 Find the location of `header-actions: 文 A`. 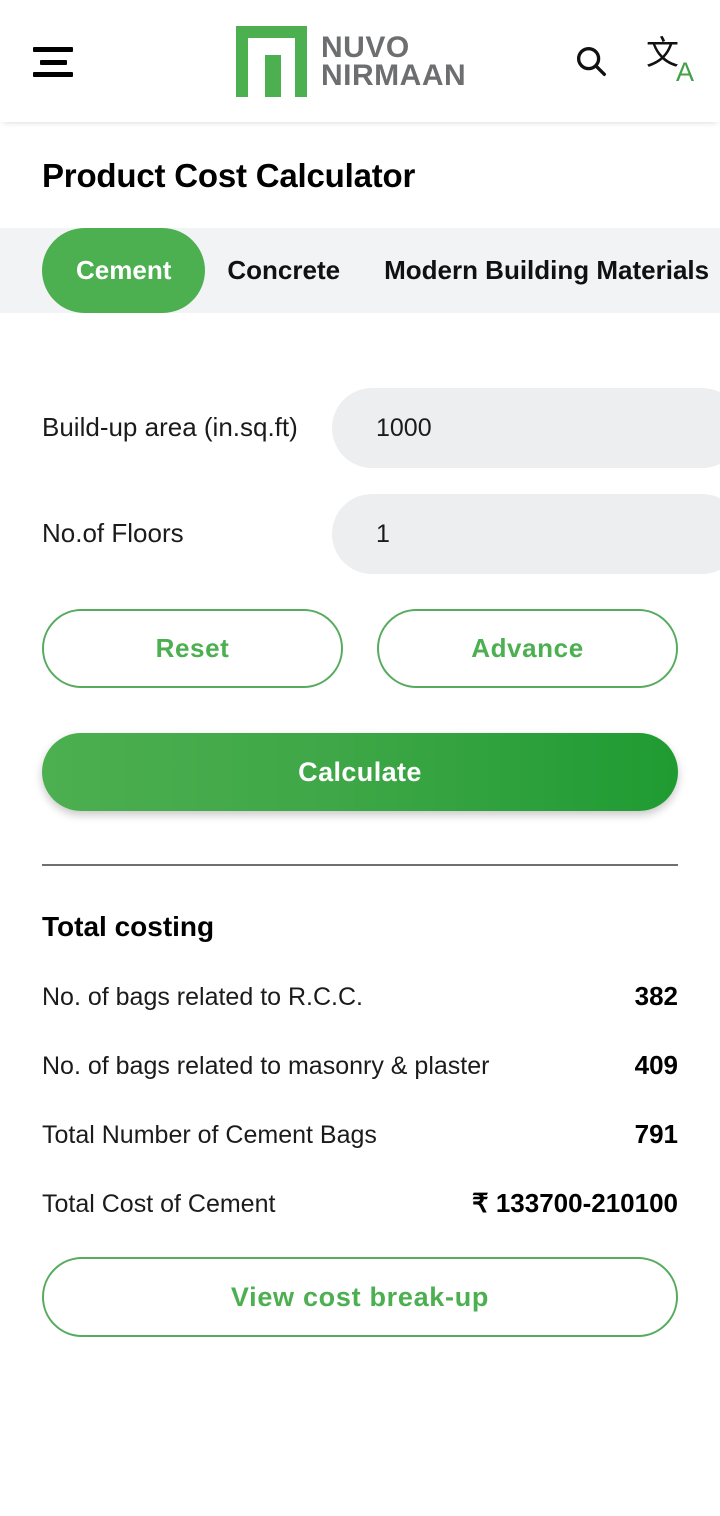

header-actions: 文 A is located at coordinates (631, 60).